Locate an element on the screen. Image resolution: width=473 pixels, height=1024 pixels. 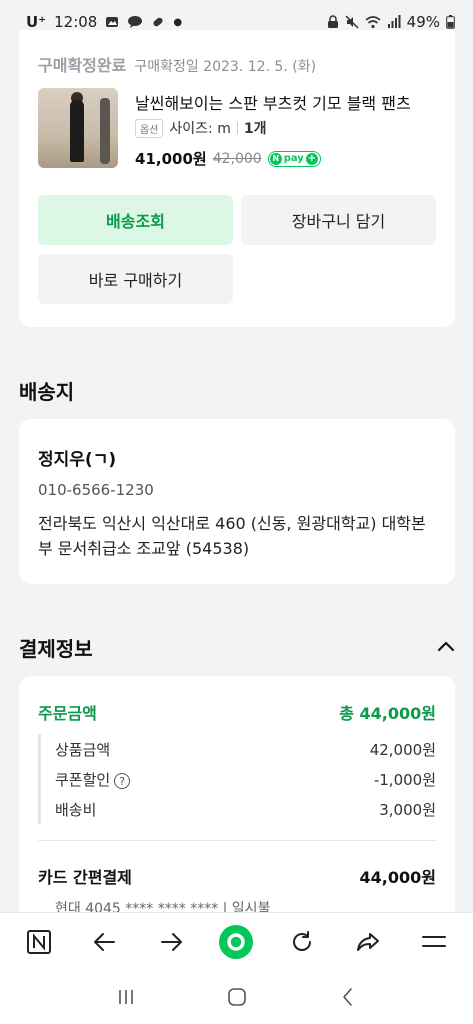
order-amount-total: 총 44,000원 is located at coordinates (387, 713).